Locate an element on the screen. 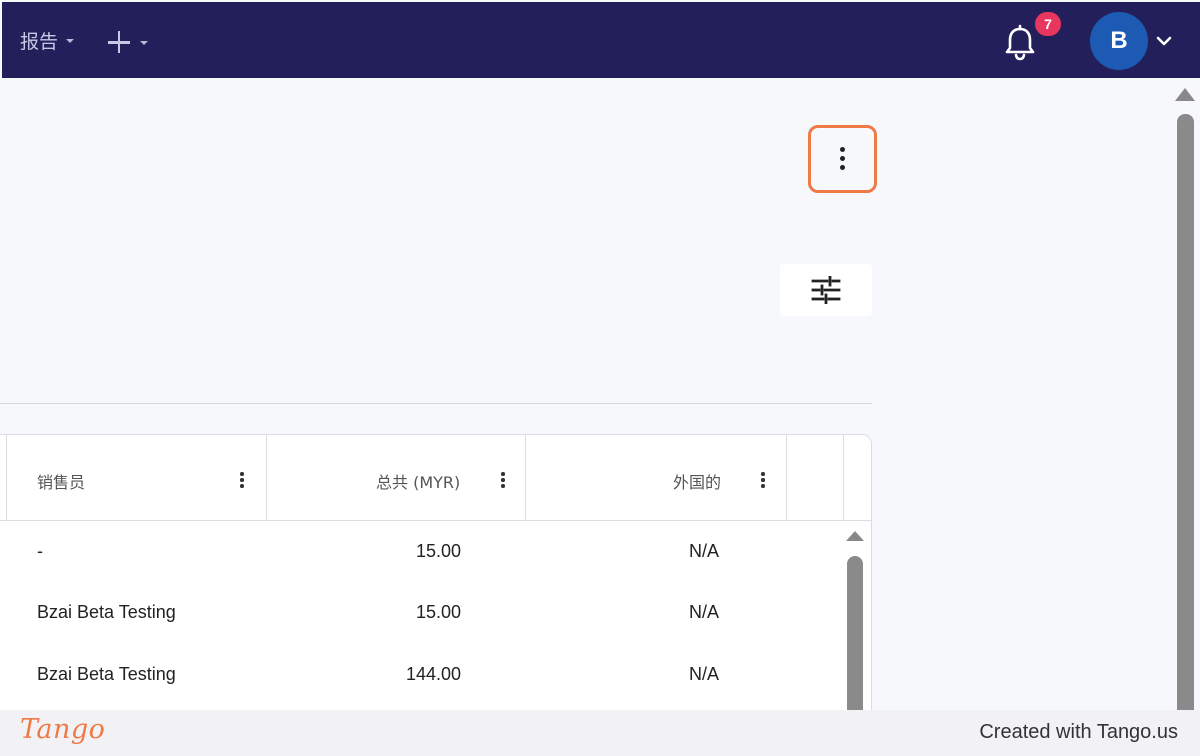 This screenshot has height=756, width=1200. column-header-total: 总共 (MYR) is located at coordinates (418, 481).